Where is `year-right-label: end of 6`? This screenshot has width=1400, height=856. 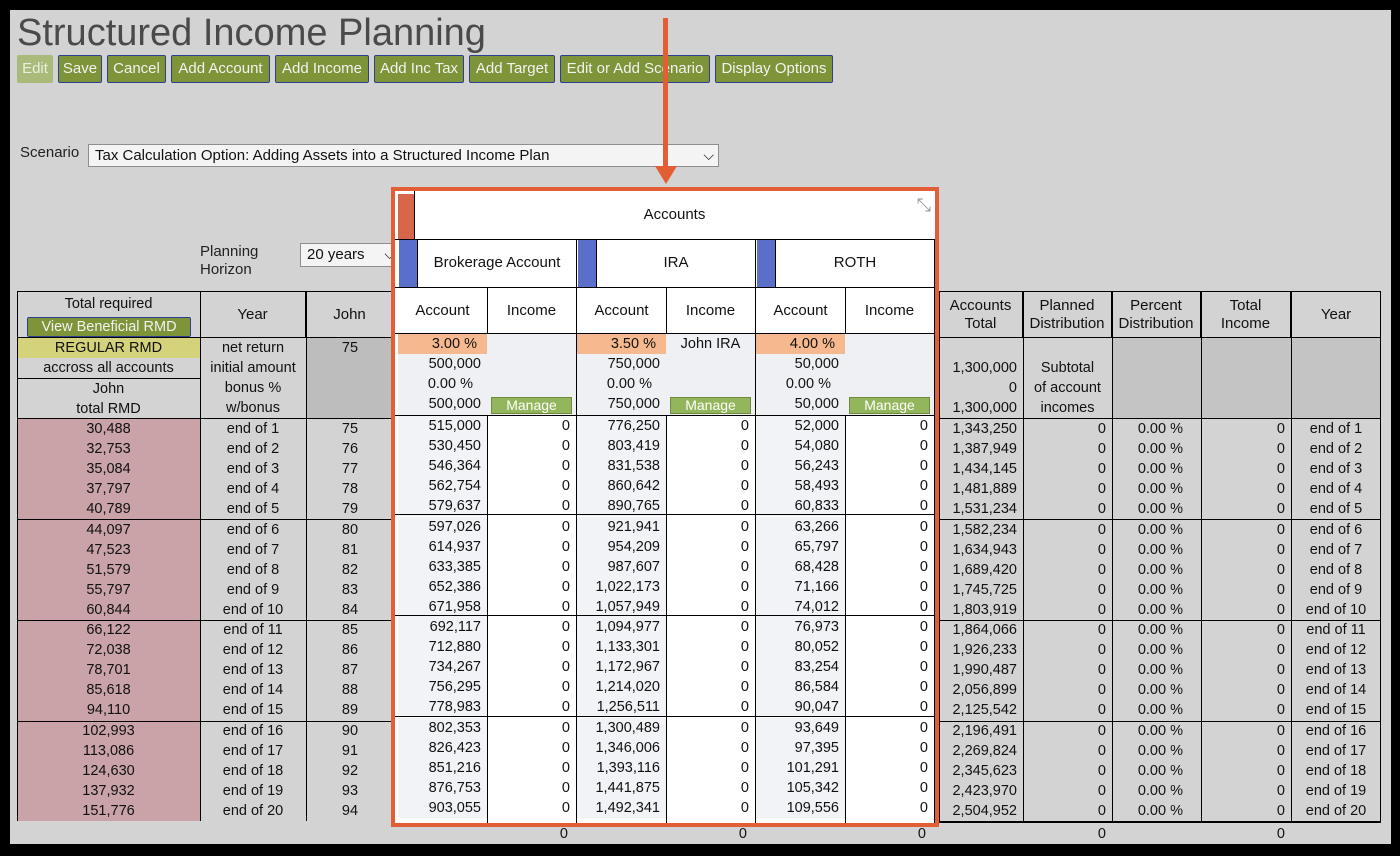
year-right-label: end of 6 is located at coordinates (1336, 529).